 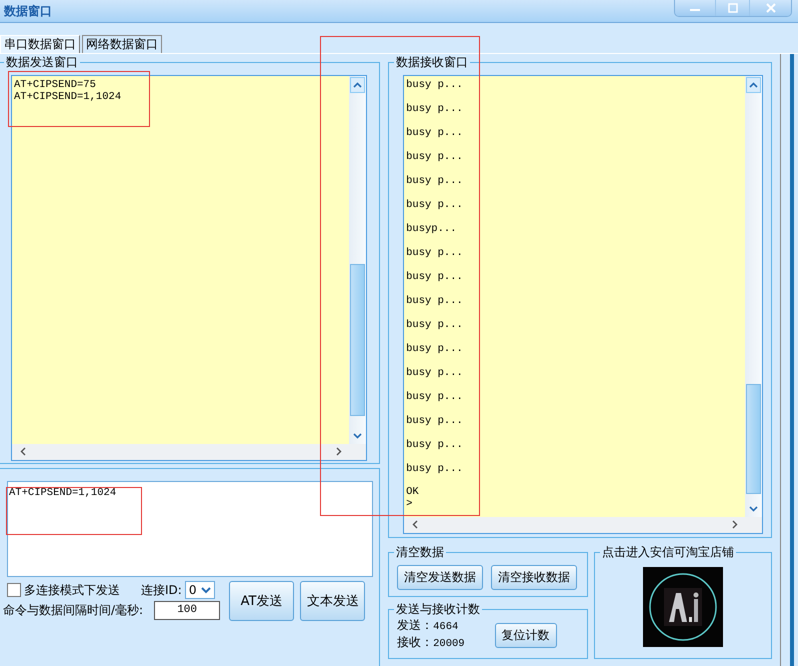 I want to click on link-id-dropdown: 0, so click(x=199, y=590).